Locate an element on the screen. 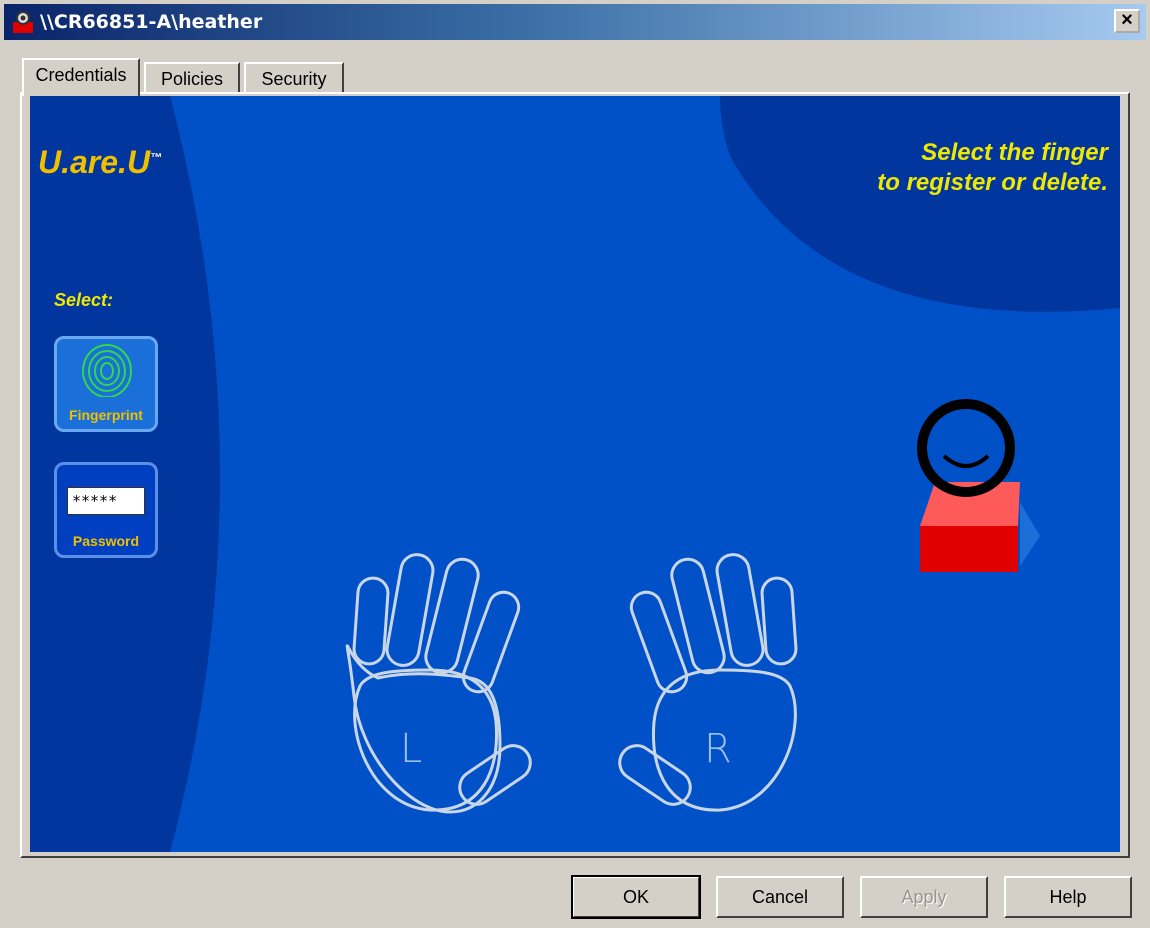 This screenshot has height=928, width=1150. fingerprint-icon is located at coordinates (107, 370).